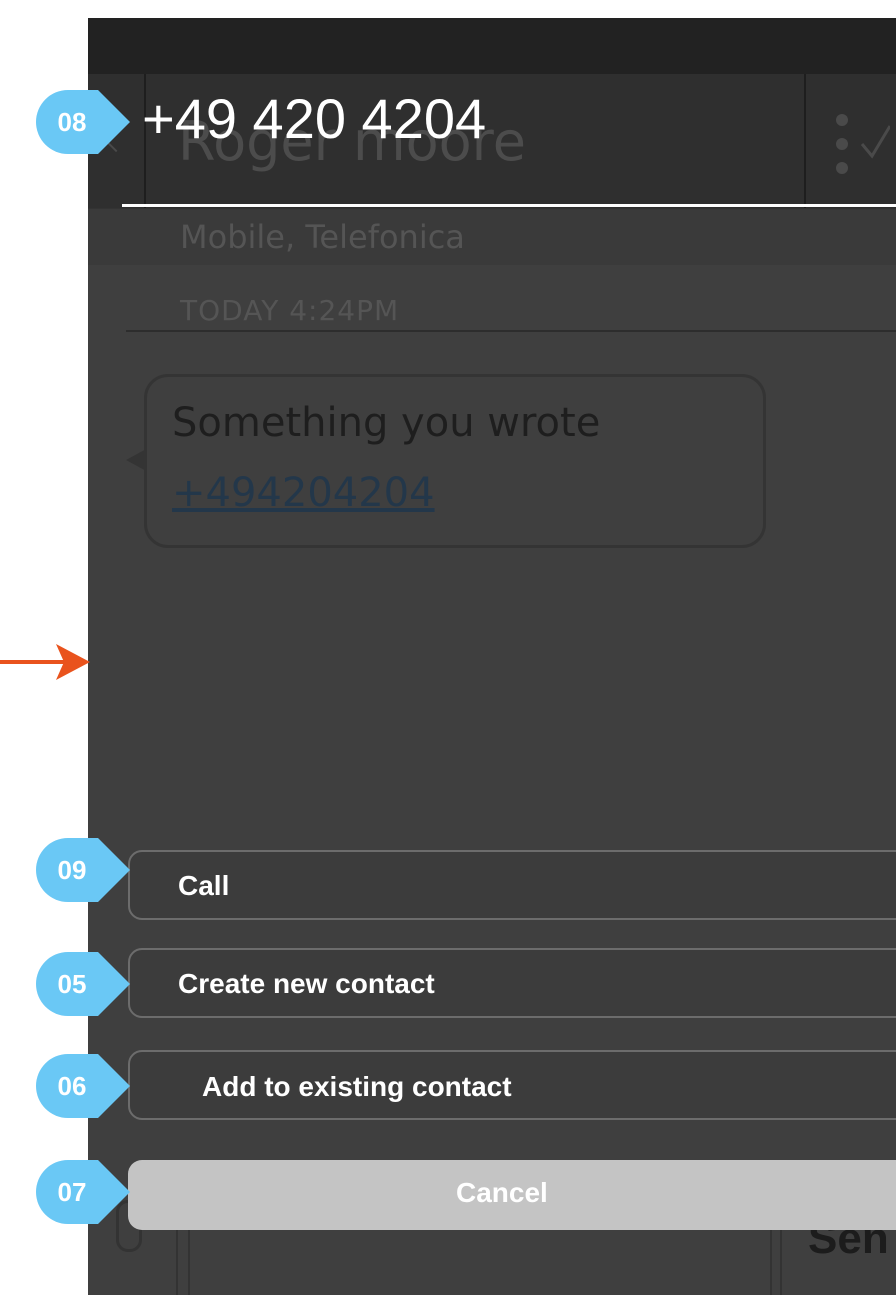  Describe the element at coordinates (492, 46) in the screenshot. I see `status-bar` at that location.